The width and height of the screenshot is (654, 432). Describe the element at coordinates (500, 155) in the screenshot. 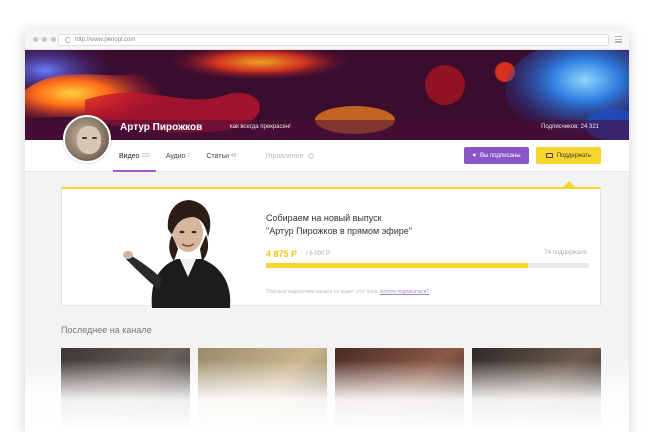

I see `subscribed-label: Вы подписаны` at that location.